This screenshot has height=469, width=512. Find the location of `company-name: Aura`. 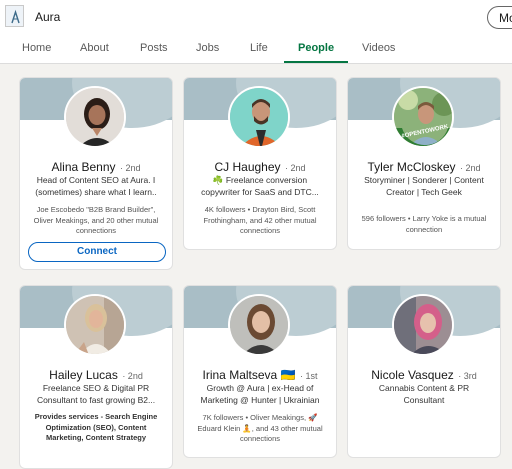

company-name: Aura is located at coordinates (48, 17).